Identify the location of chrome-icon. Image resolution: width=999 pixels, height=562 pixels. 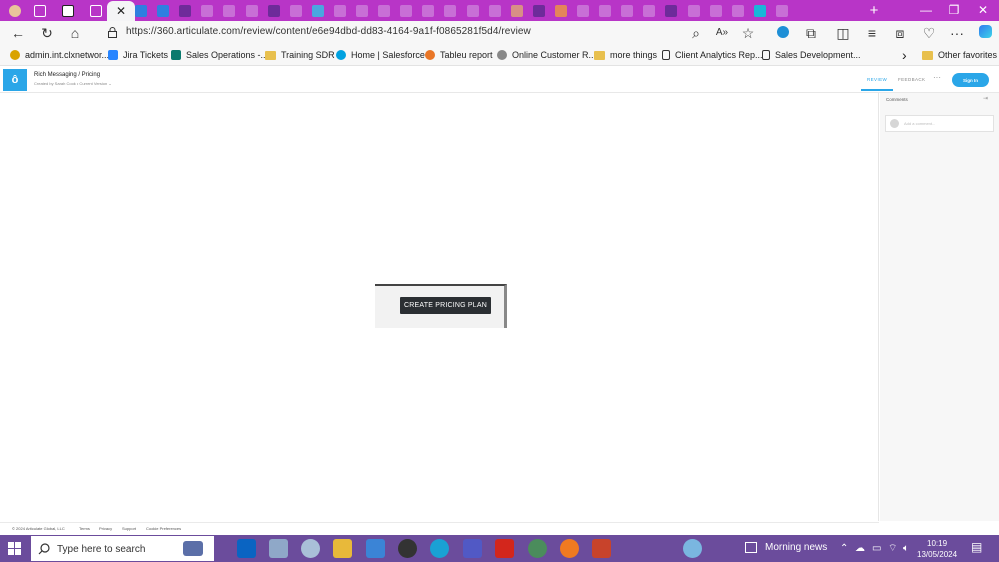
(407, 548).